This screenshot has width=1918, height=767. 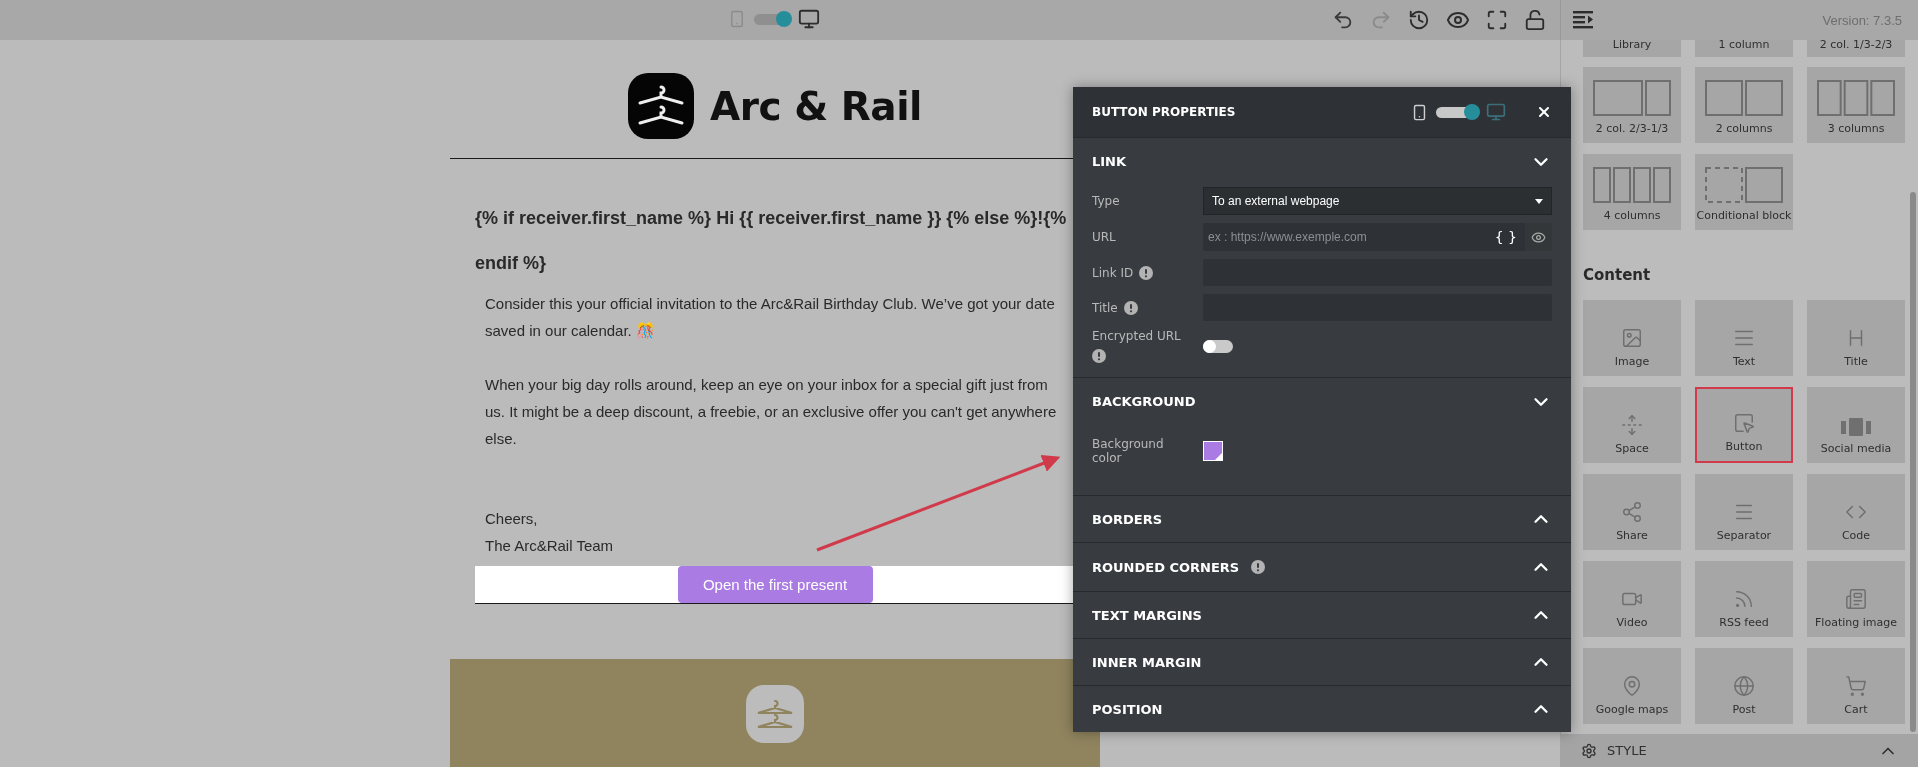 I want to click on undo-icon, so click(x=1343, y=20).